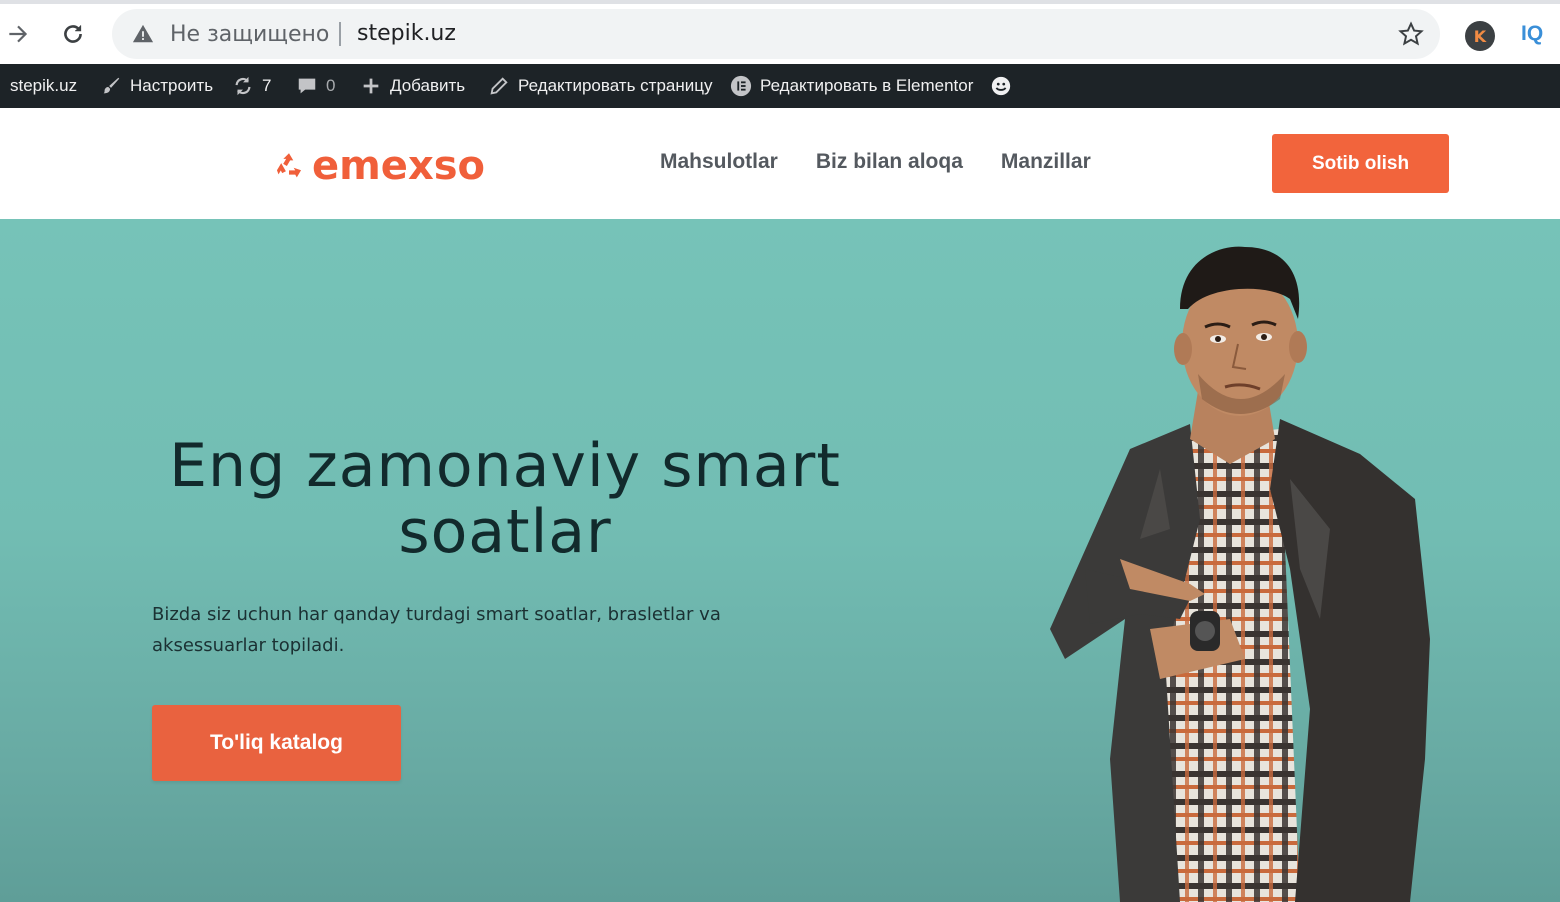 Image resolution: width=1560 pixels, height=902 pixels. I want to click on nav-item-manzillar: Manzillar, so click(1046, 162).